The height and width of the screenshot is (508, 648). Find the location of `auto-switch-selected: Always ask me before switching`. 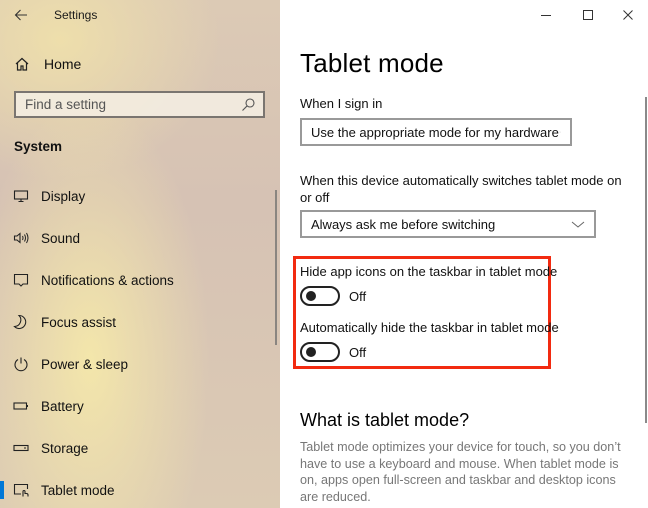

auto-switch-selected: Always ask me before switching is located at coordinates (403, 224).